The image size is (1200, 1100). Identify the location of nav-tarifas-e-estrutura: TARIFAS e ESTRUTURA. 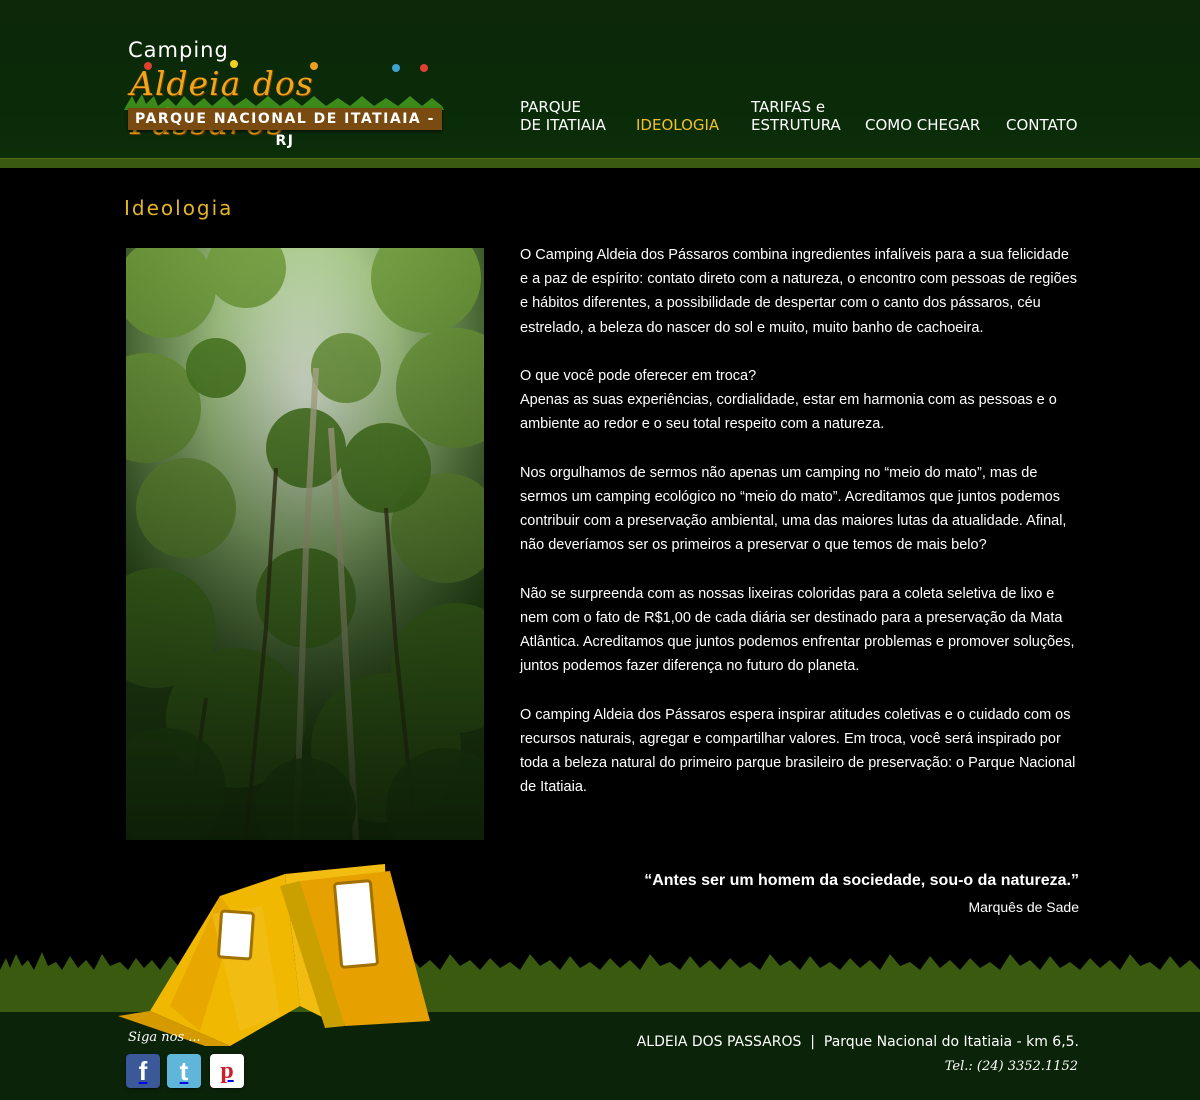
(796, 116).